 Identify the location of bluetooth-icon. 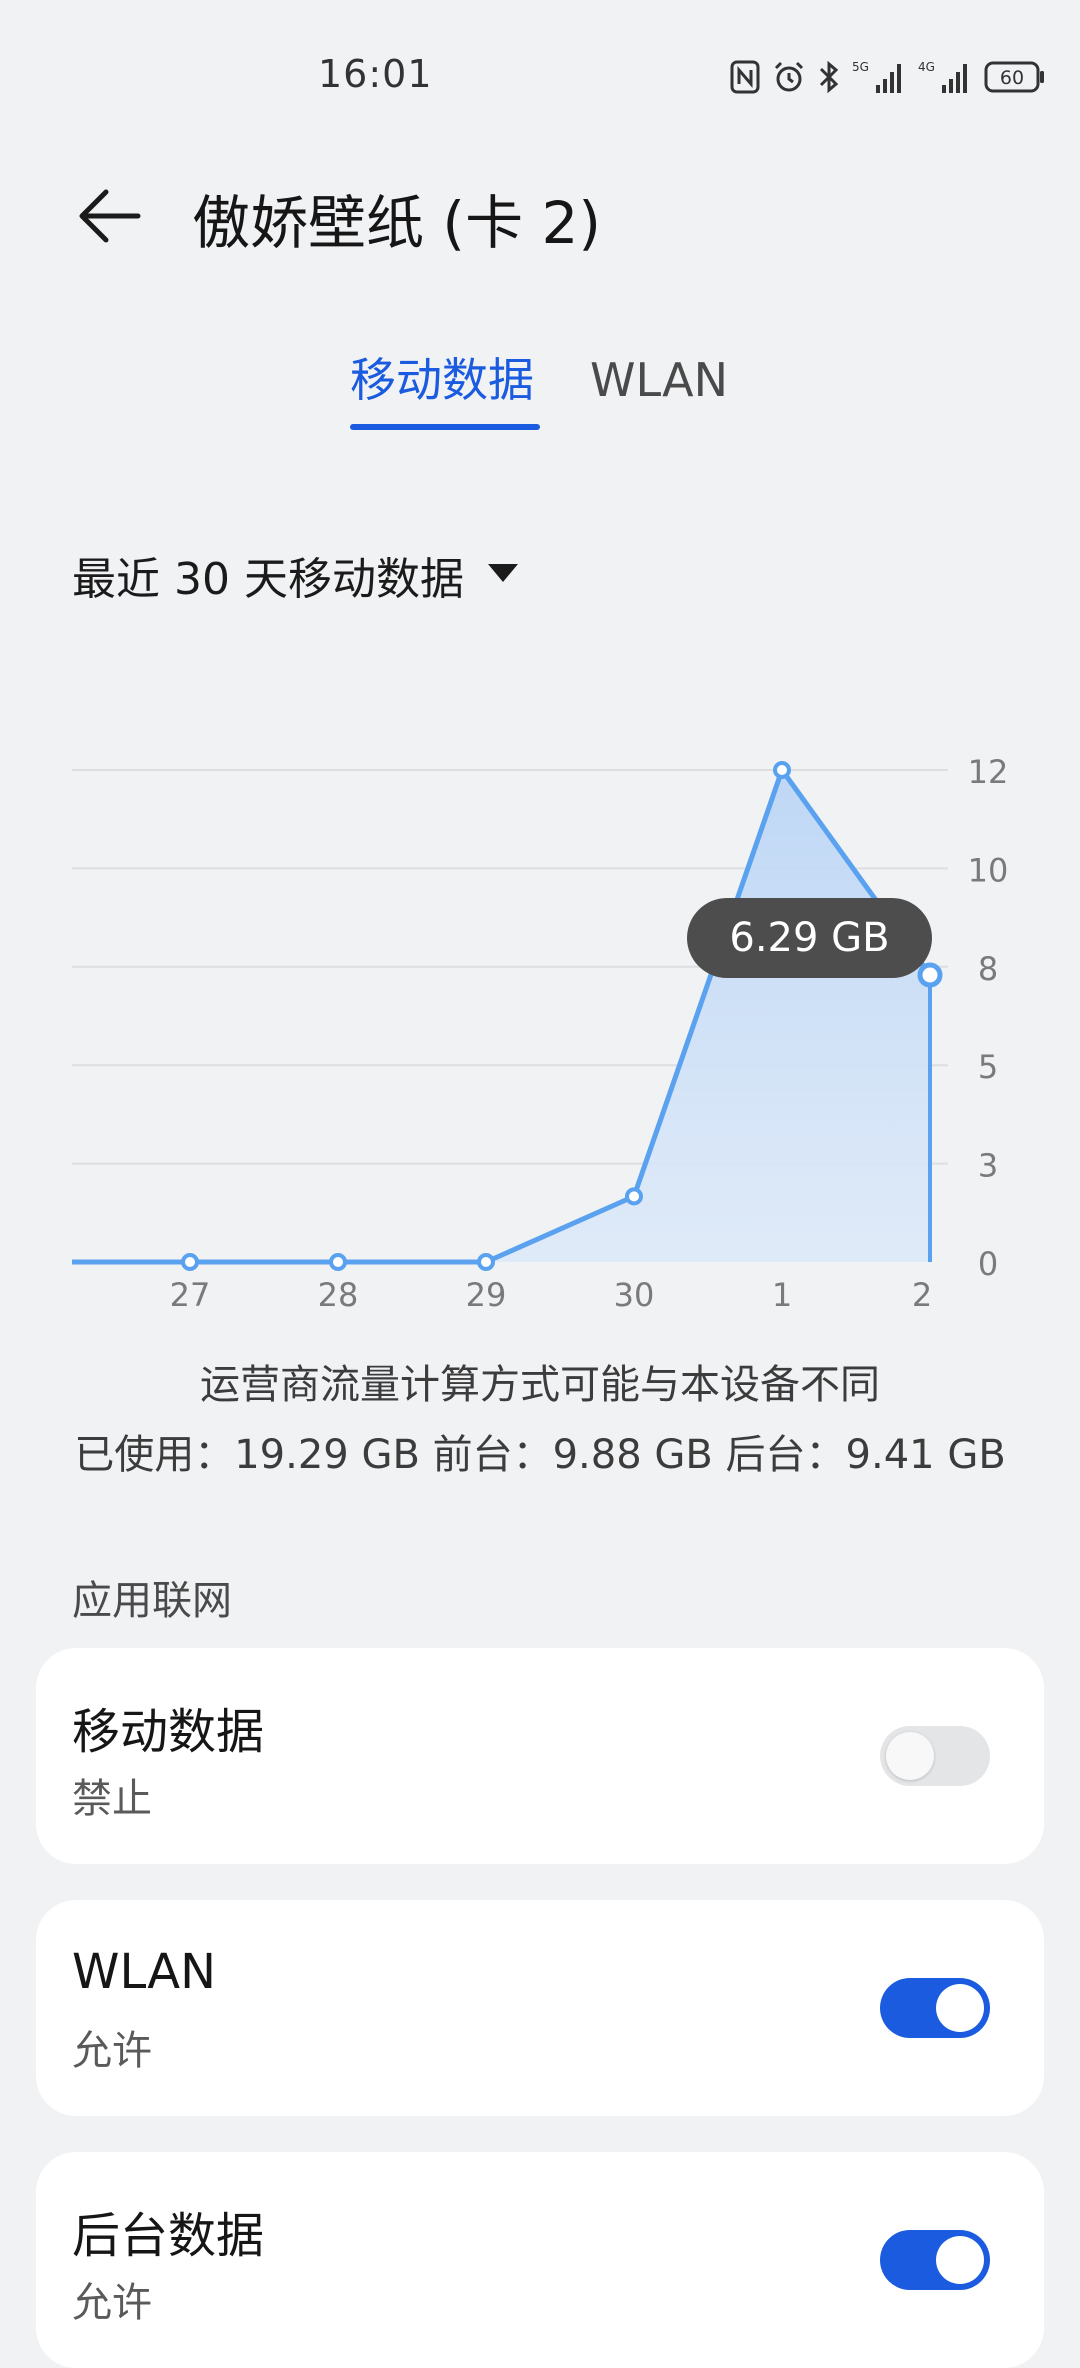
(829, 77).